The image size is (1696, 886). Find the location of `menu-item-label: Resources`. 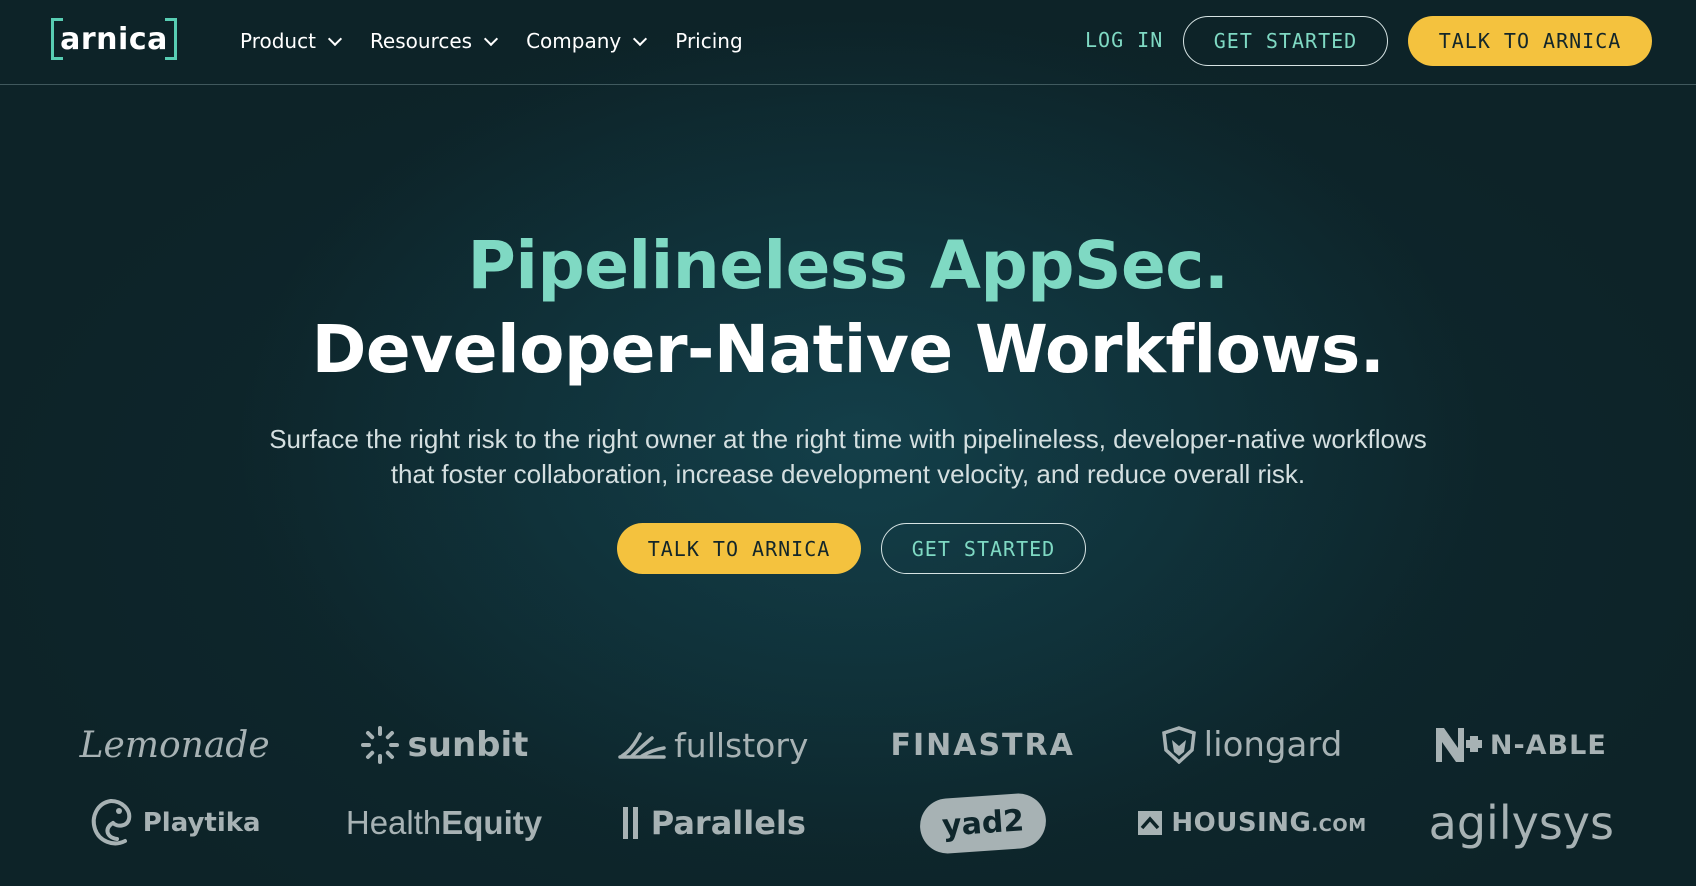

menu-item-label: Resources is located at coordinates (421, 41).